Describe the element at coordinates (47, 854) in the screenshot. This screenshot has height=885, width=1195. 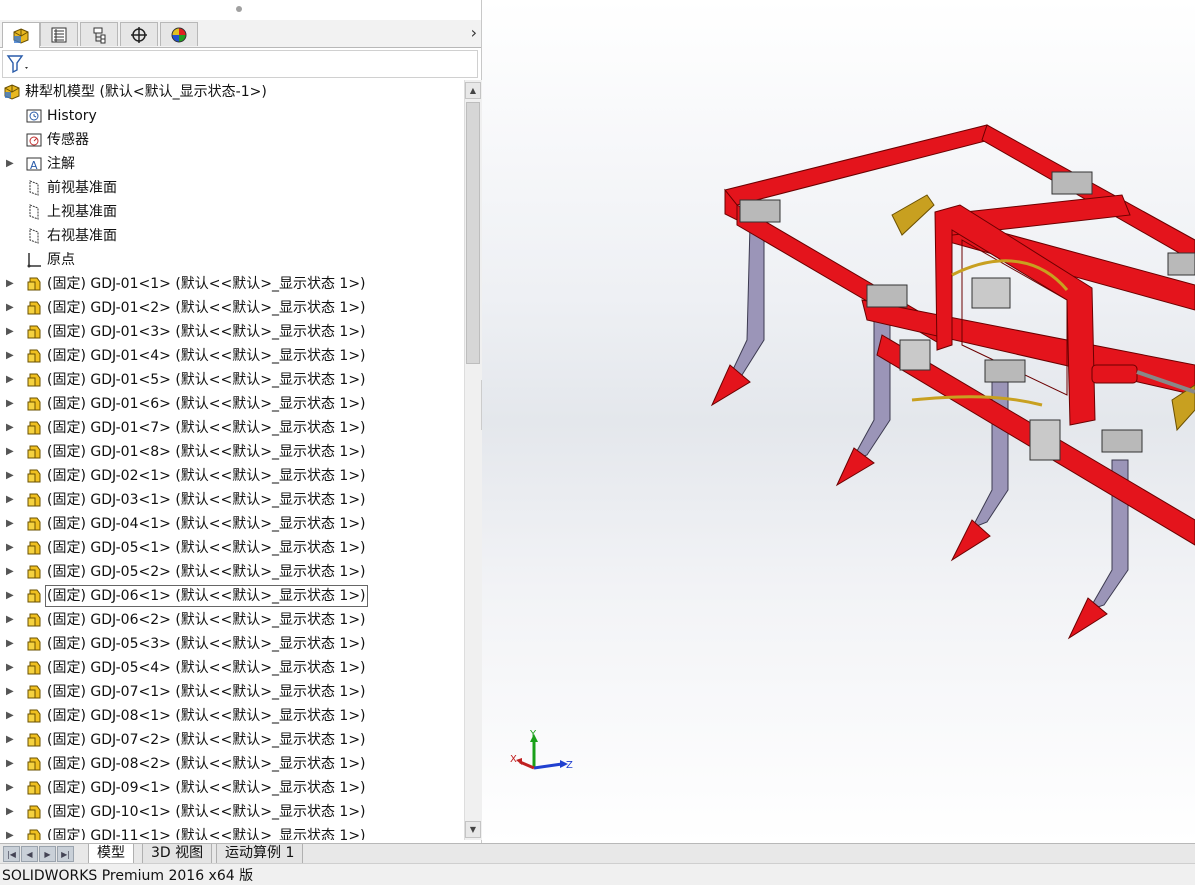
I see `nav-next-button: ▶` at that location.